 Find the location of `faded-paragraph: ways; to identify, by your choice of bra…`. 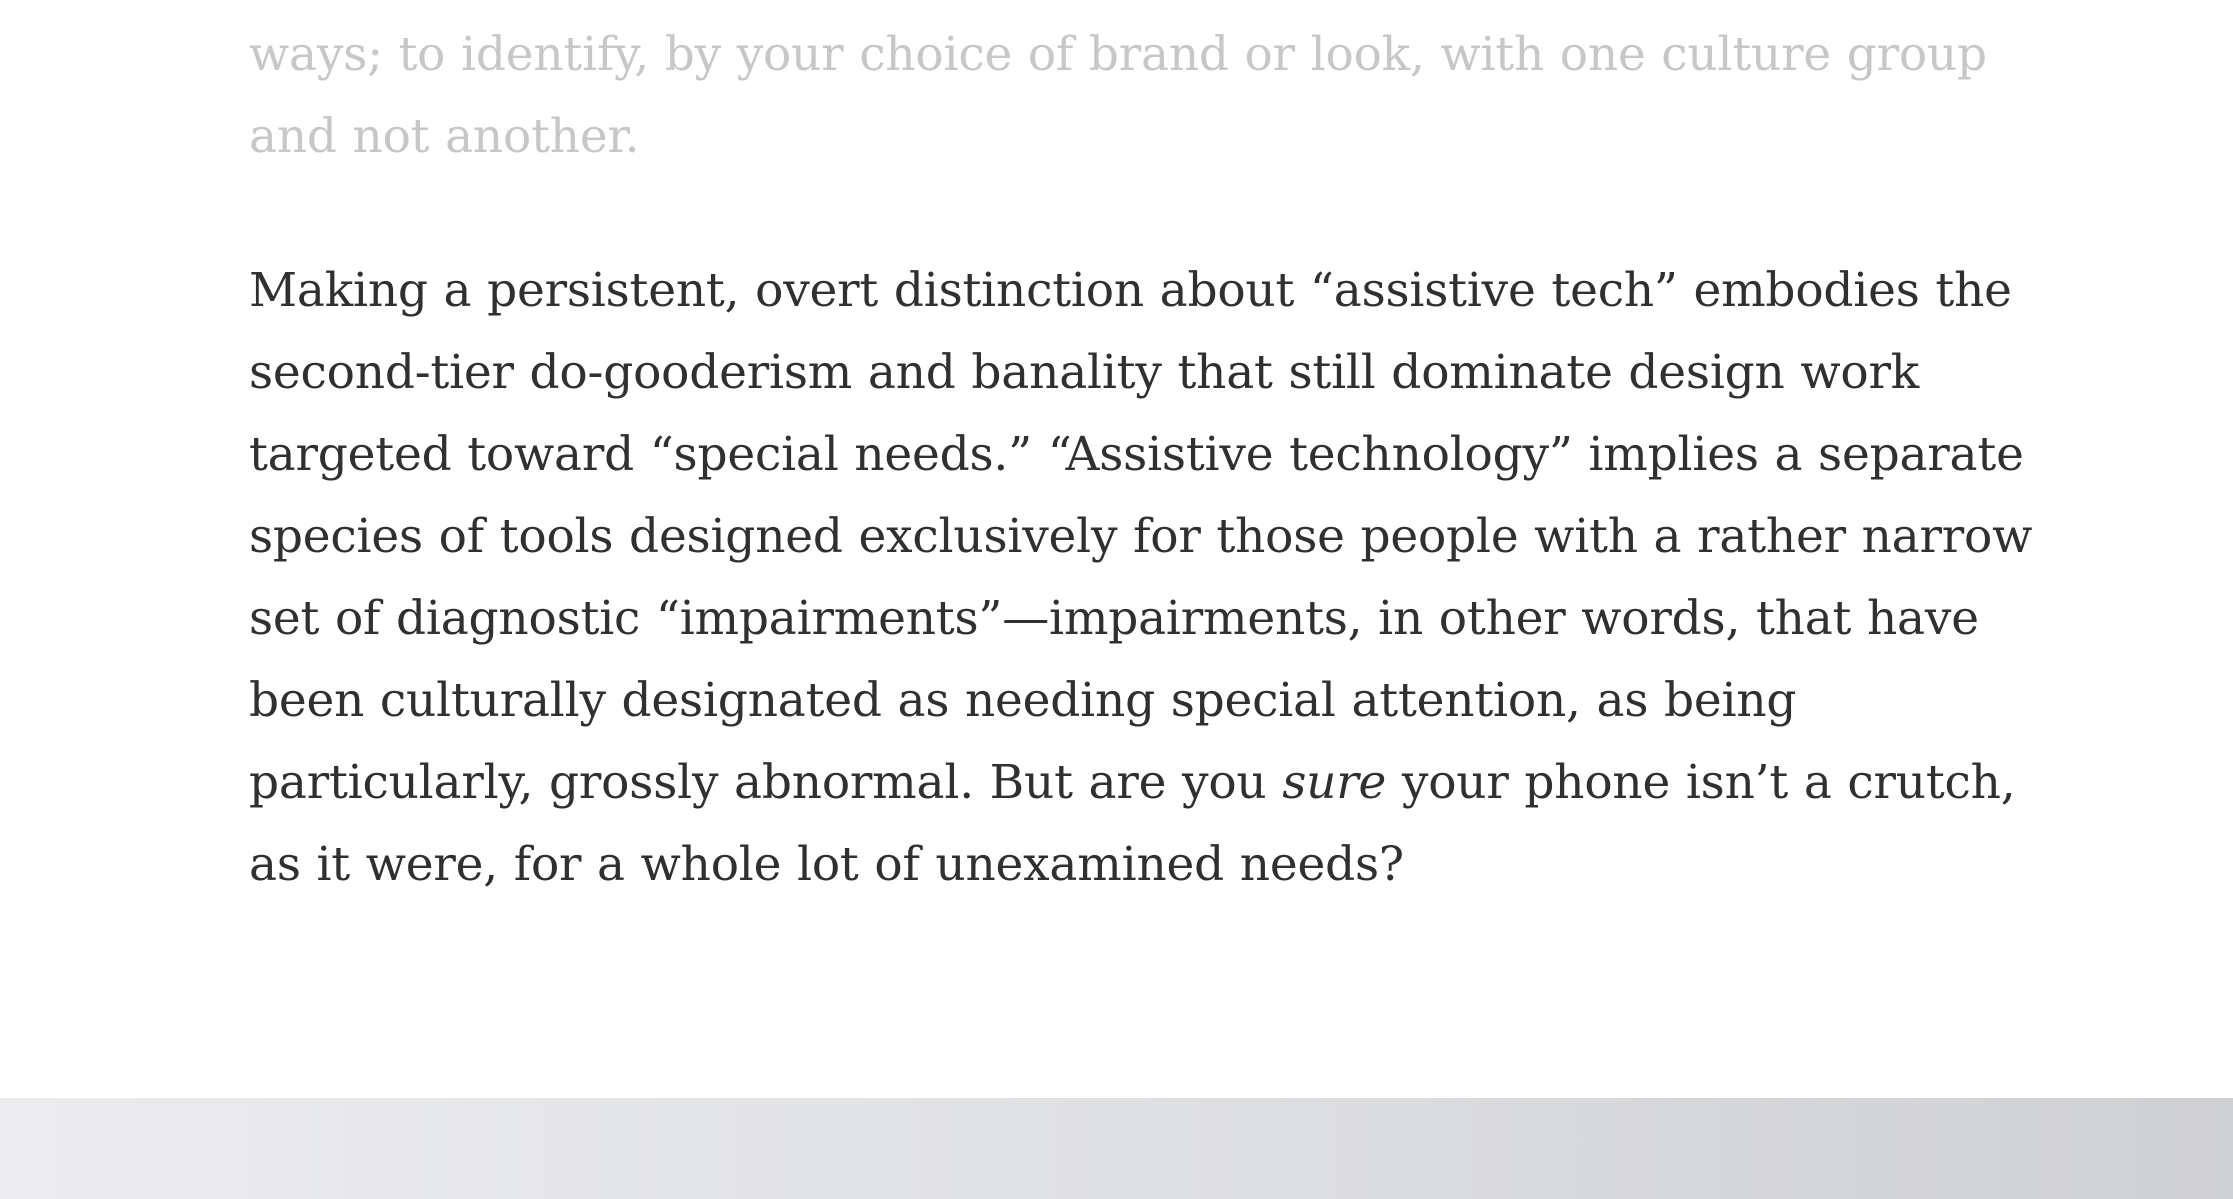

faded-paragraph: ways; to identify, by your choice of bra… is located at coordinates (1118, 95).